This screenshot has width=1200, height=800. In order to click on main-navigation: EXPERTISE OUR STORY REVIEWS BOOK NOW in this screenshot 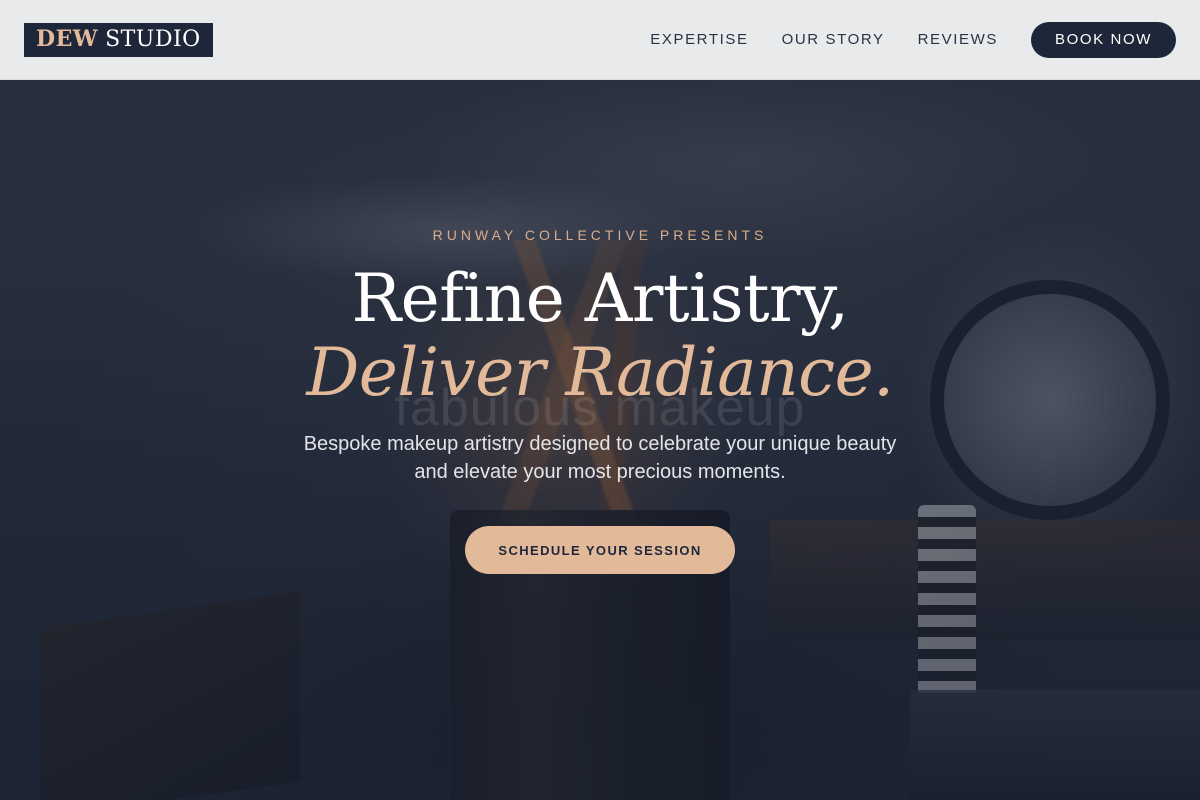, I will do `click(913, 39)`.